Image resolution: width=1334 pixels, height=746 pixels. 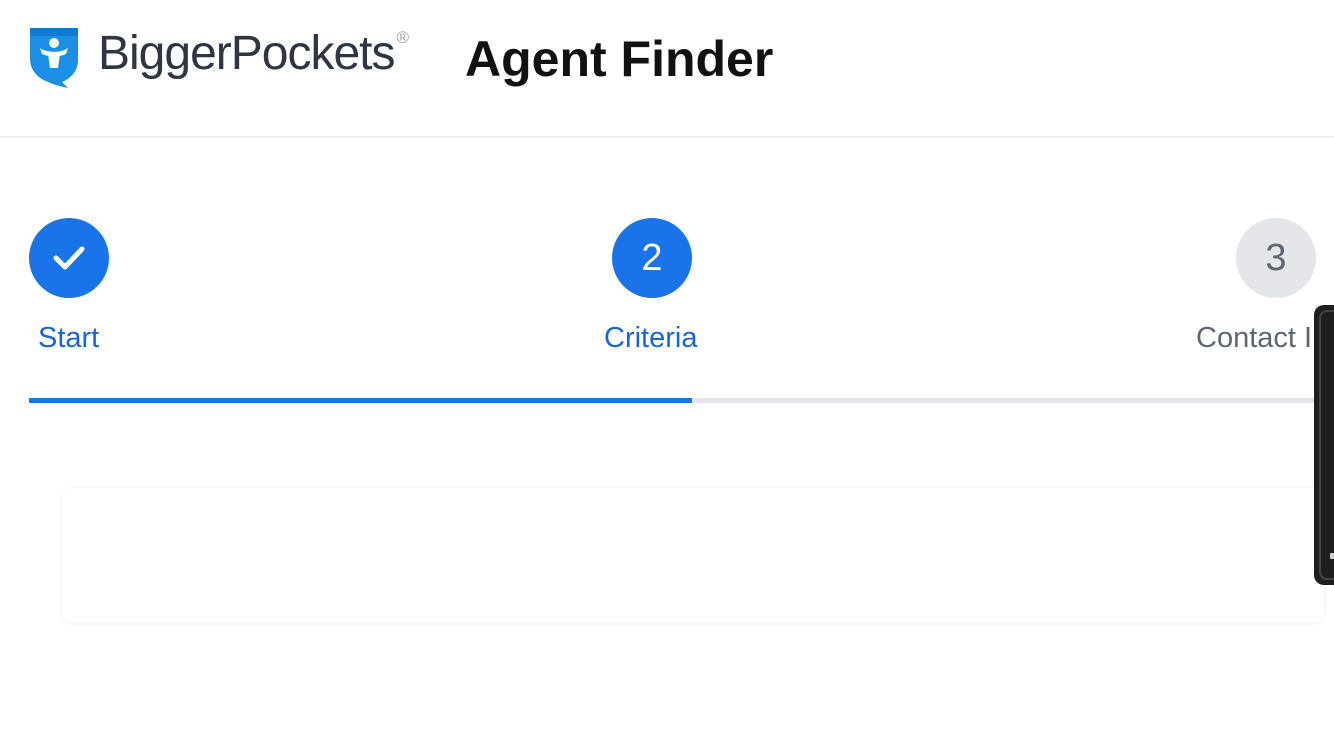 I want to click on step-progress-bar, so click(x=681, y=400).